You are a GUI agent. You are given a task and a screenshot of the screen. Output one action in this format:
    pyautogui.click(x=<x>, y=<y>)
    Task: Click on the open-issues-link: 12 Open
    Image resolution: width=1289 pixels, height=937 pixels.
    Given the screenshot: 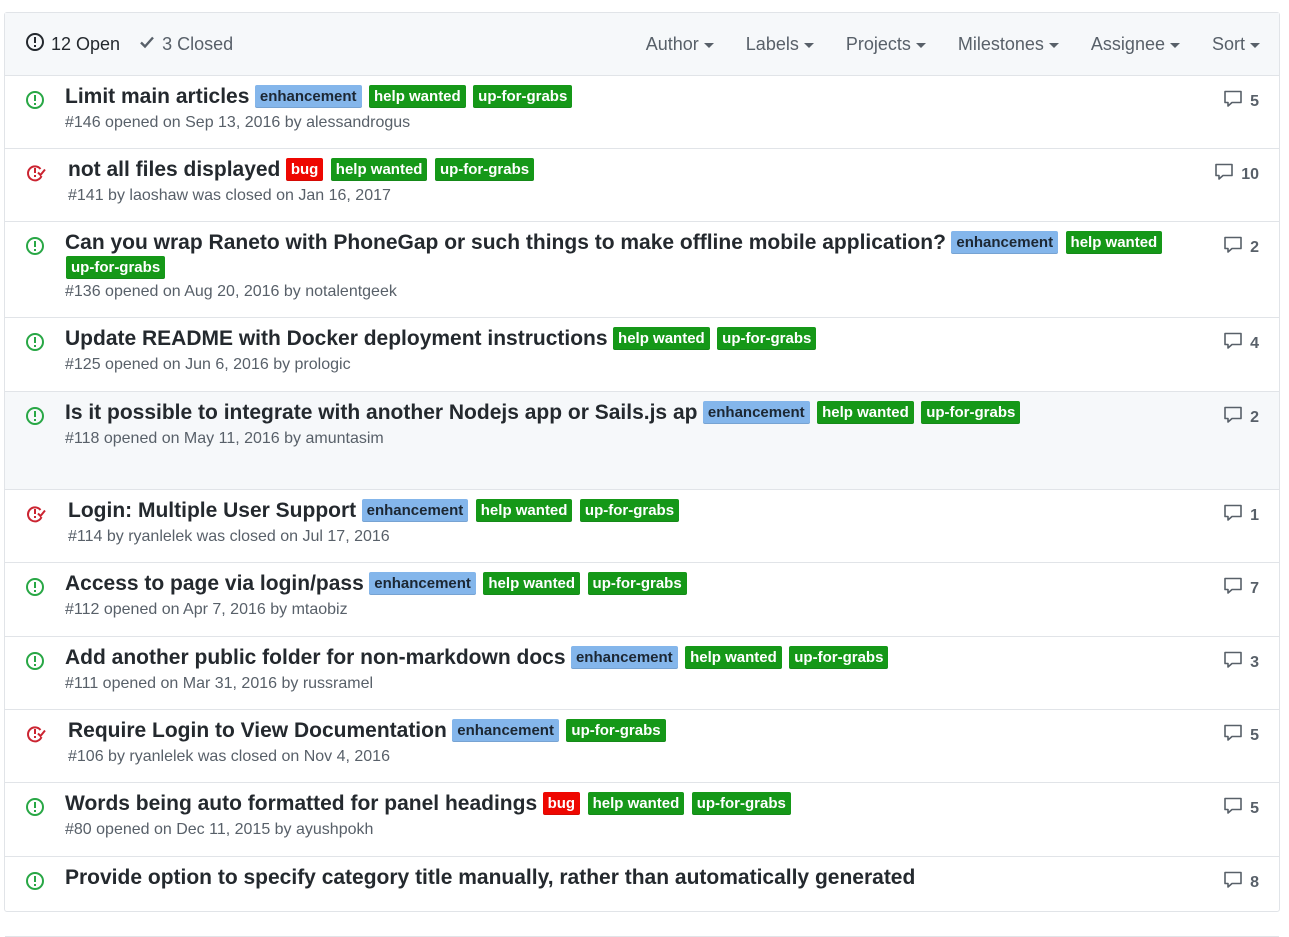 What is the action you would take?
    pyautogui.click(x=72, y=44)
    